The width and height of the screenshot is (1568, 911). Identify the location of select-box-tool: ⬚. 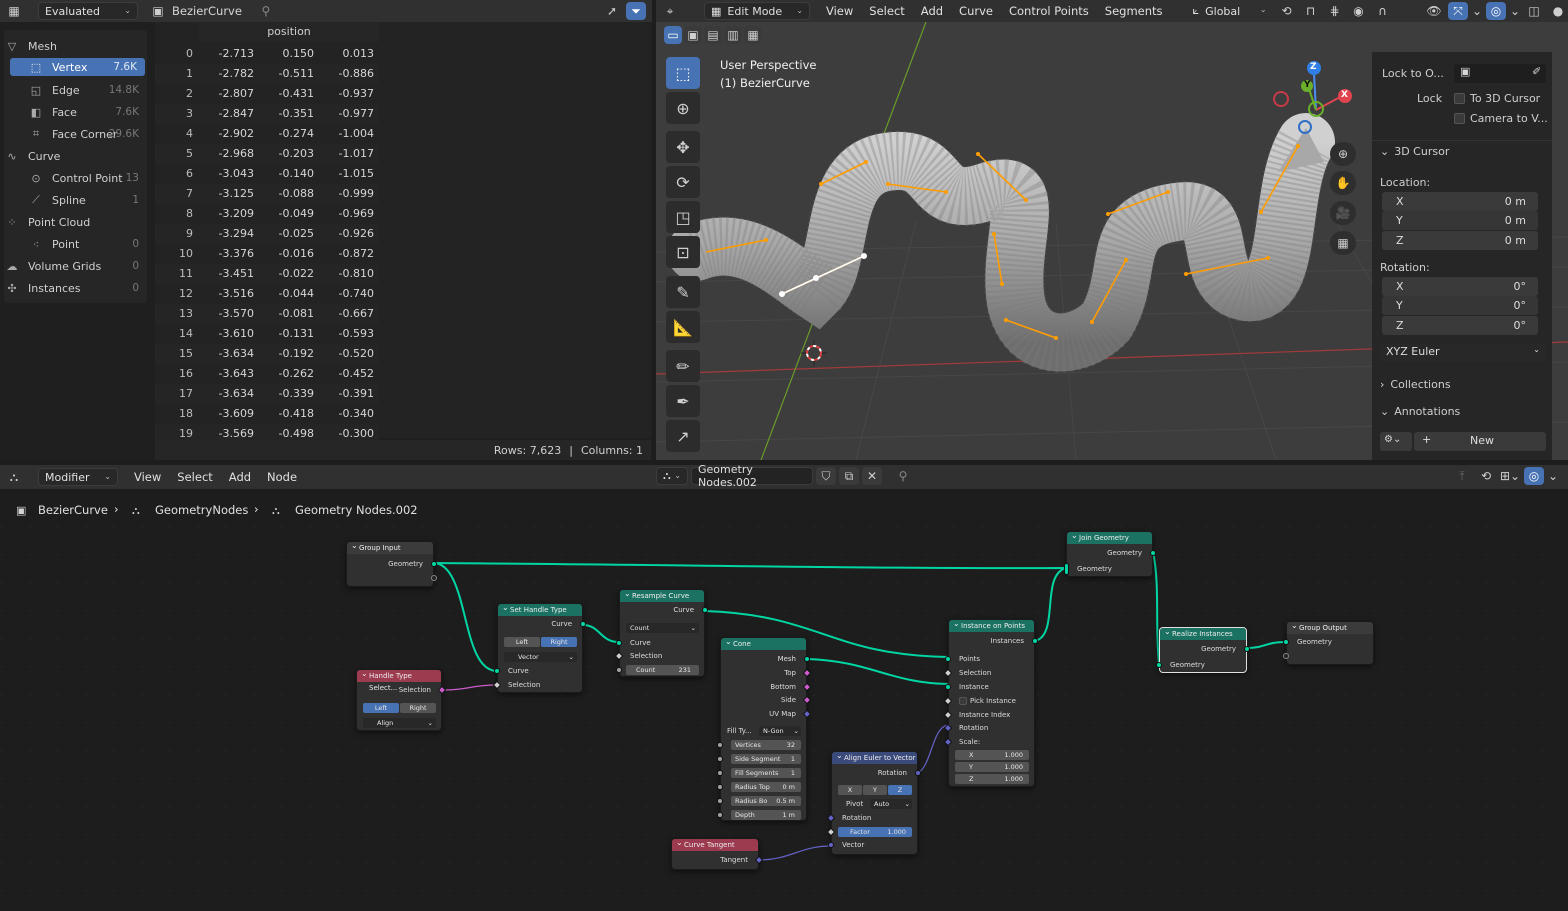
(683, 73).